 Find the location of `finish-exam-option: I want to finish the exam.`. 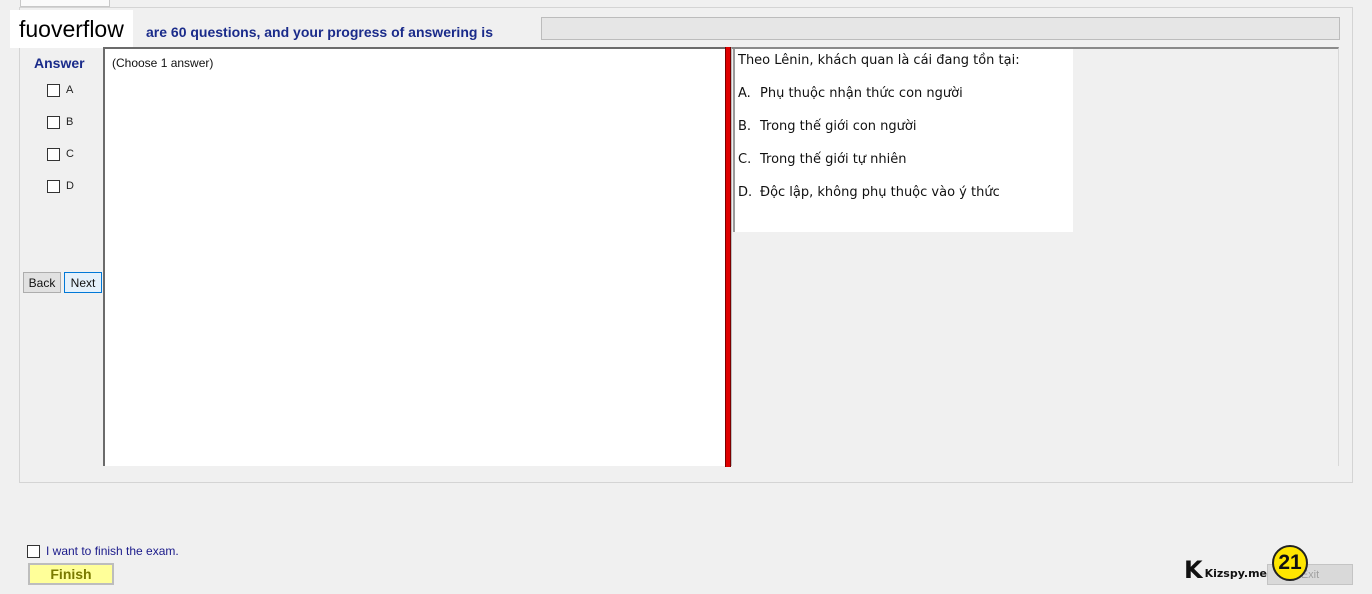

finish-exam-option: I want to finish the exam. is located at coordinates (103, 551).